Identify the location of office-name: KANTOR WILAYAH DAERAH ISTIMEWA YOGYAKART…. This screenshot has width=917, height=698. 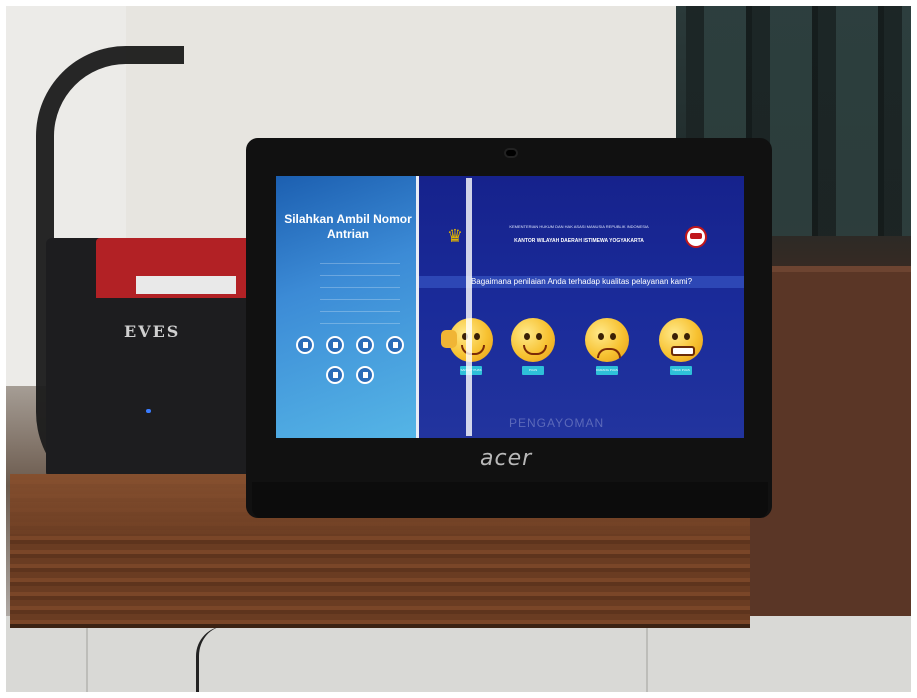
(579, 241).